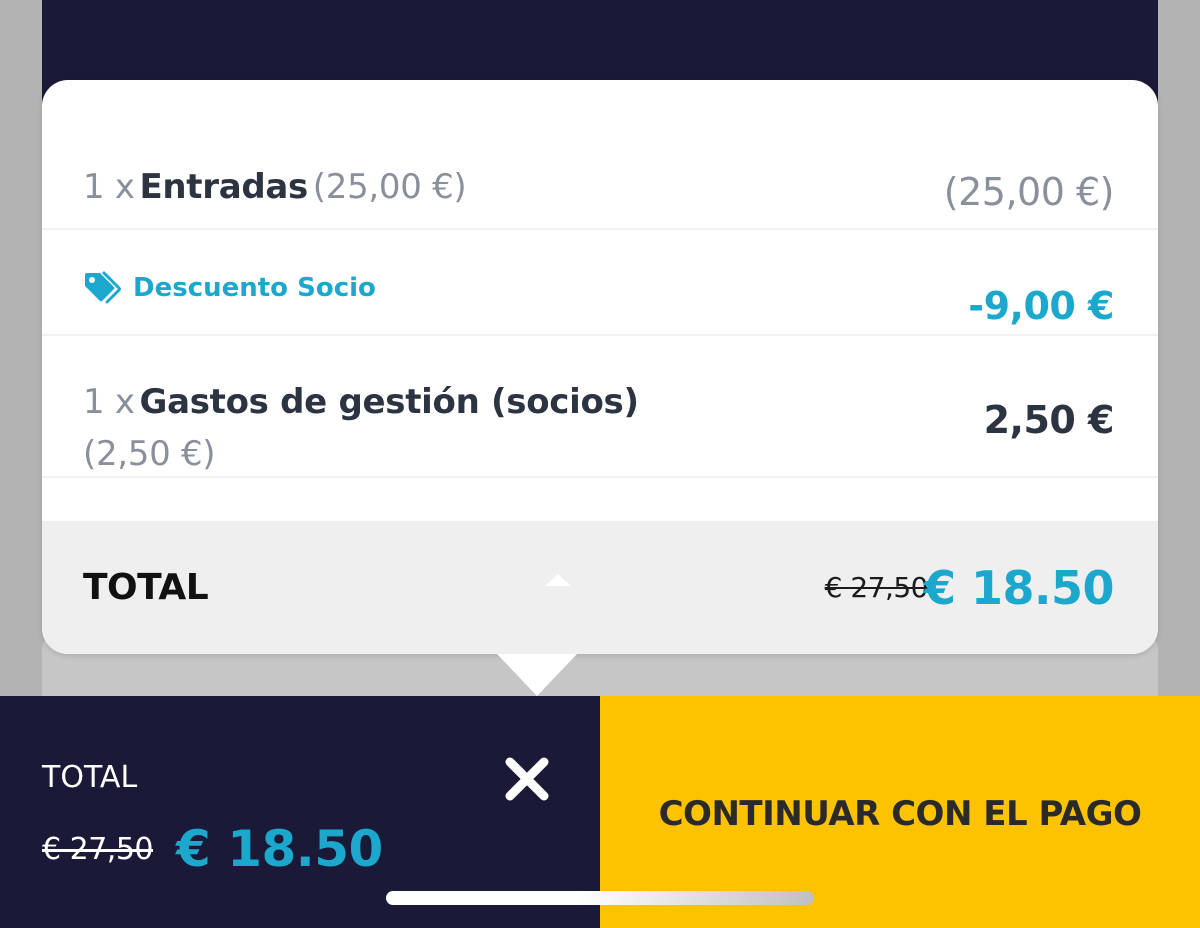  Describe the element at coordinates (389, 187) in the screenshot. I see `item-unit-price: (25,00 €)` at that location.